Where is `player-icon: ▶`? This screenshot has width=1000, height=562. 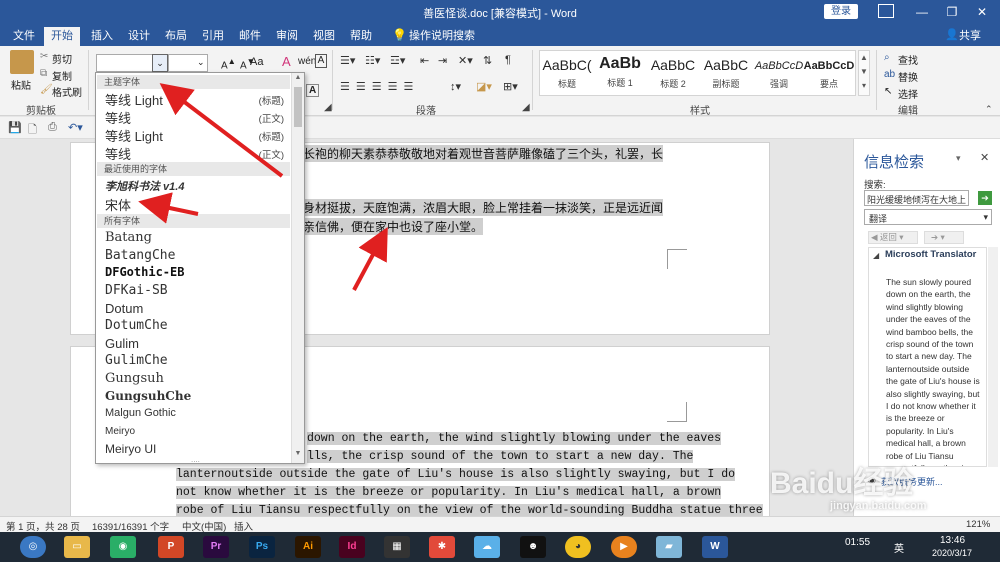 player-icon: ▶ is located at coordinates (624, 547).